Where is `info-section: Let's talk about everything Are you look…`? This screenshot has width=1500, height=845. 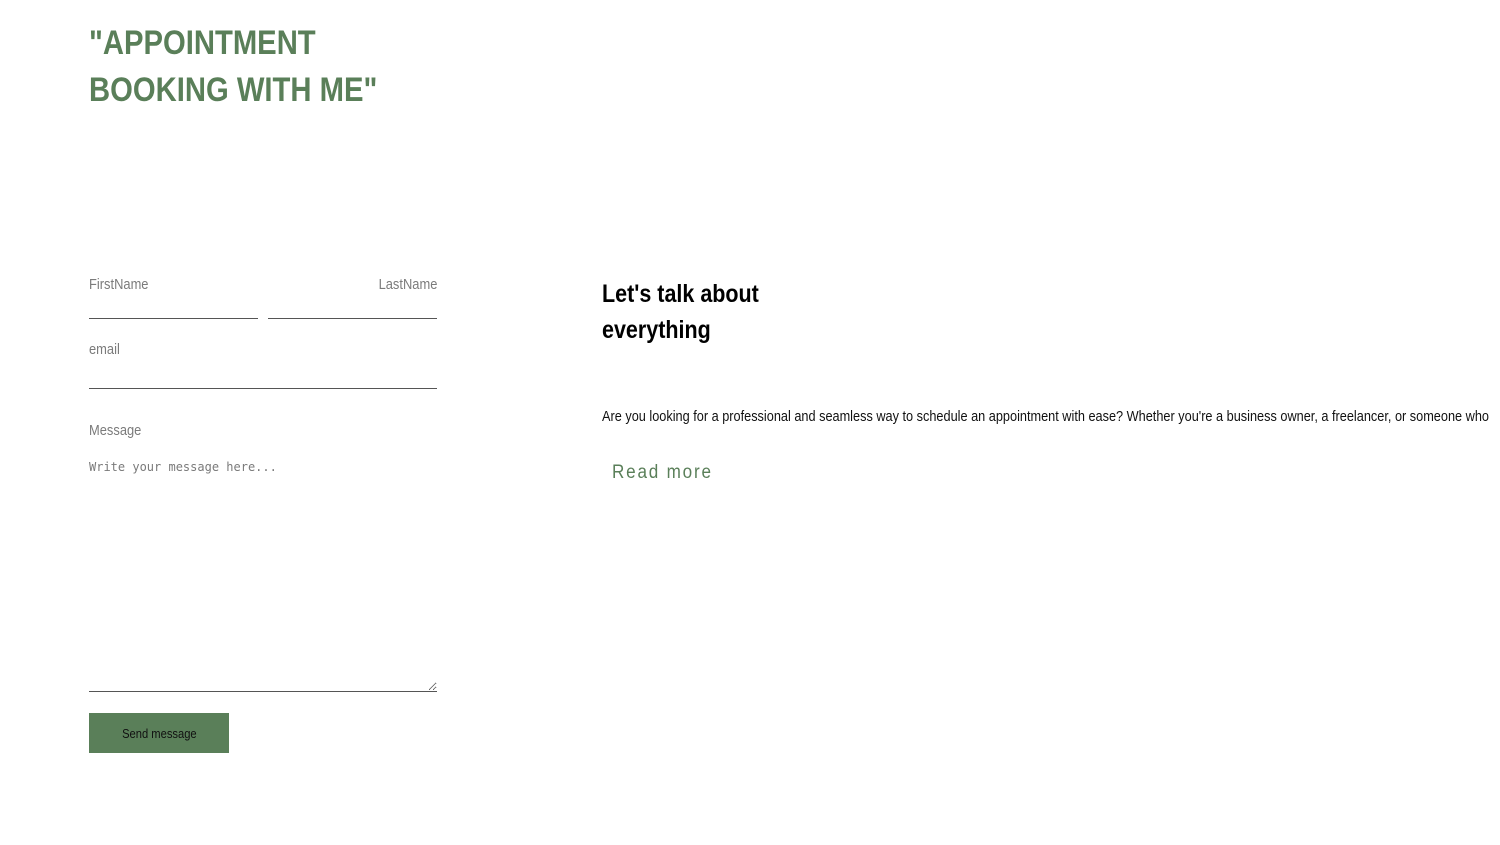
info-section: Let's talk about everything Are you look… is located at coordinates (1051, 379).